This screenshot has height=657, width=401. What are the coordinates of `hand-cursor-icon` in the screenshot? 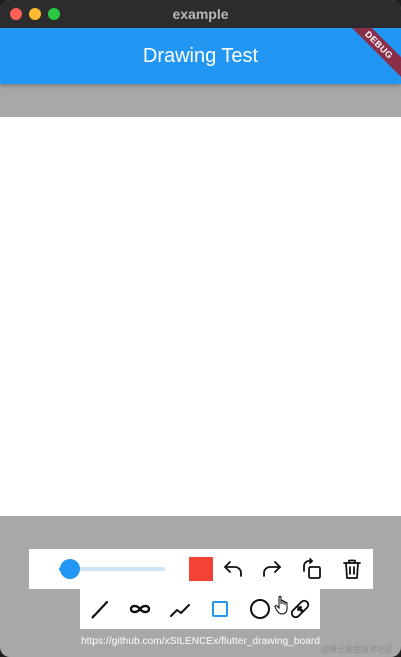 It's located at (281, 605).